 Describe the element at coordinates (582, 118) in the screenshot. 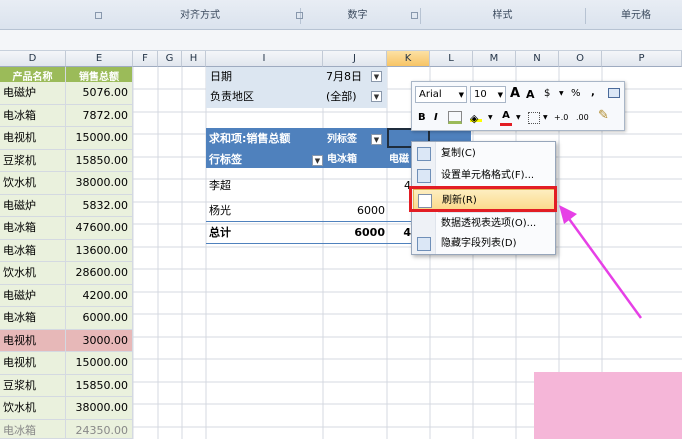

I see `decrease-decimal-icon: .00` at that location.